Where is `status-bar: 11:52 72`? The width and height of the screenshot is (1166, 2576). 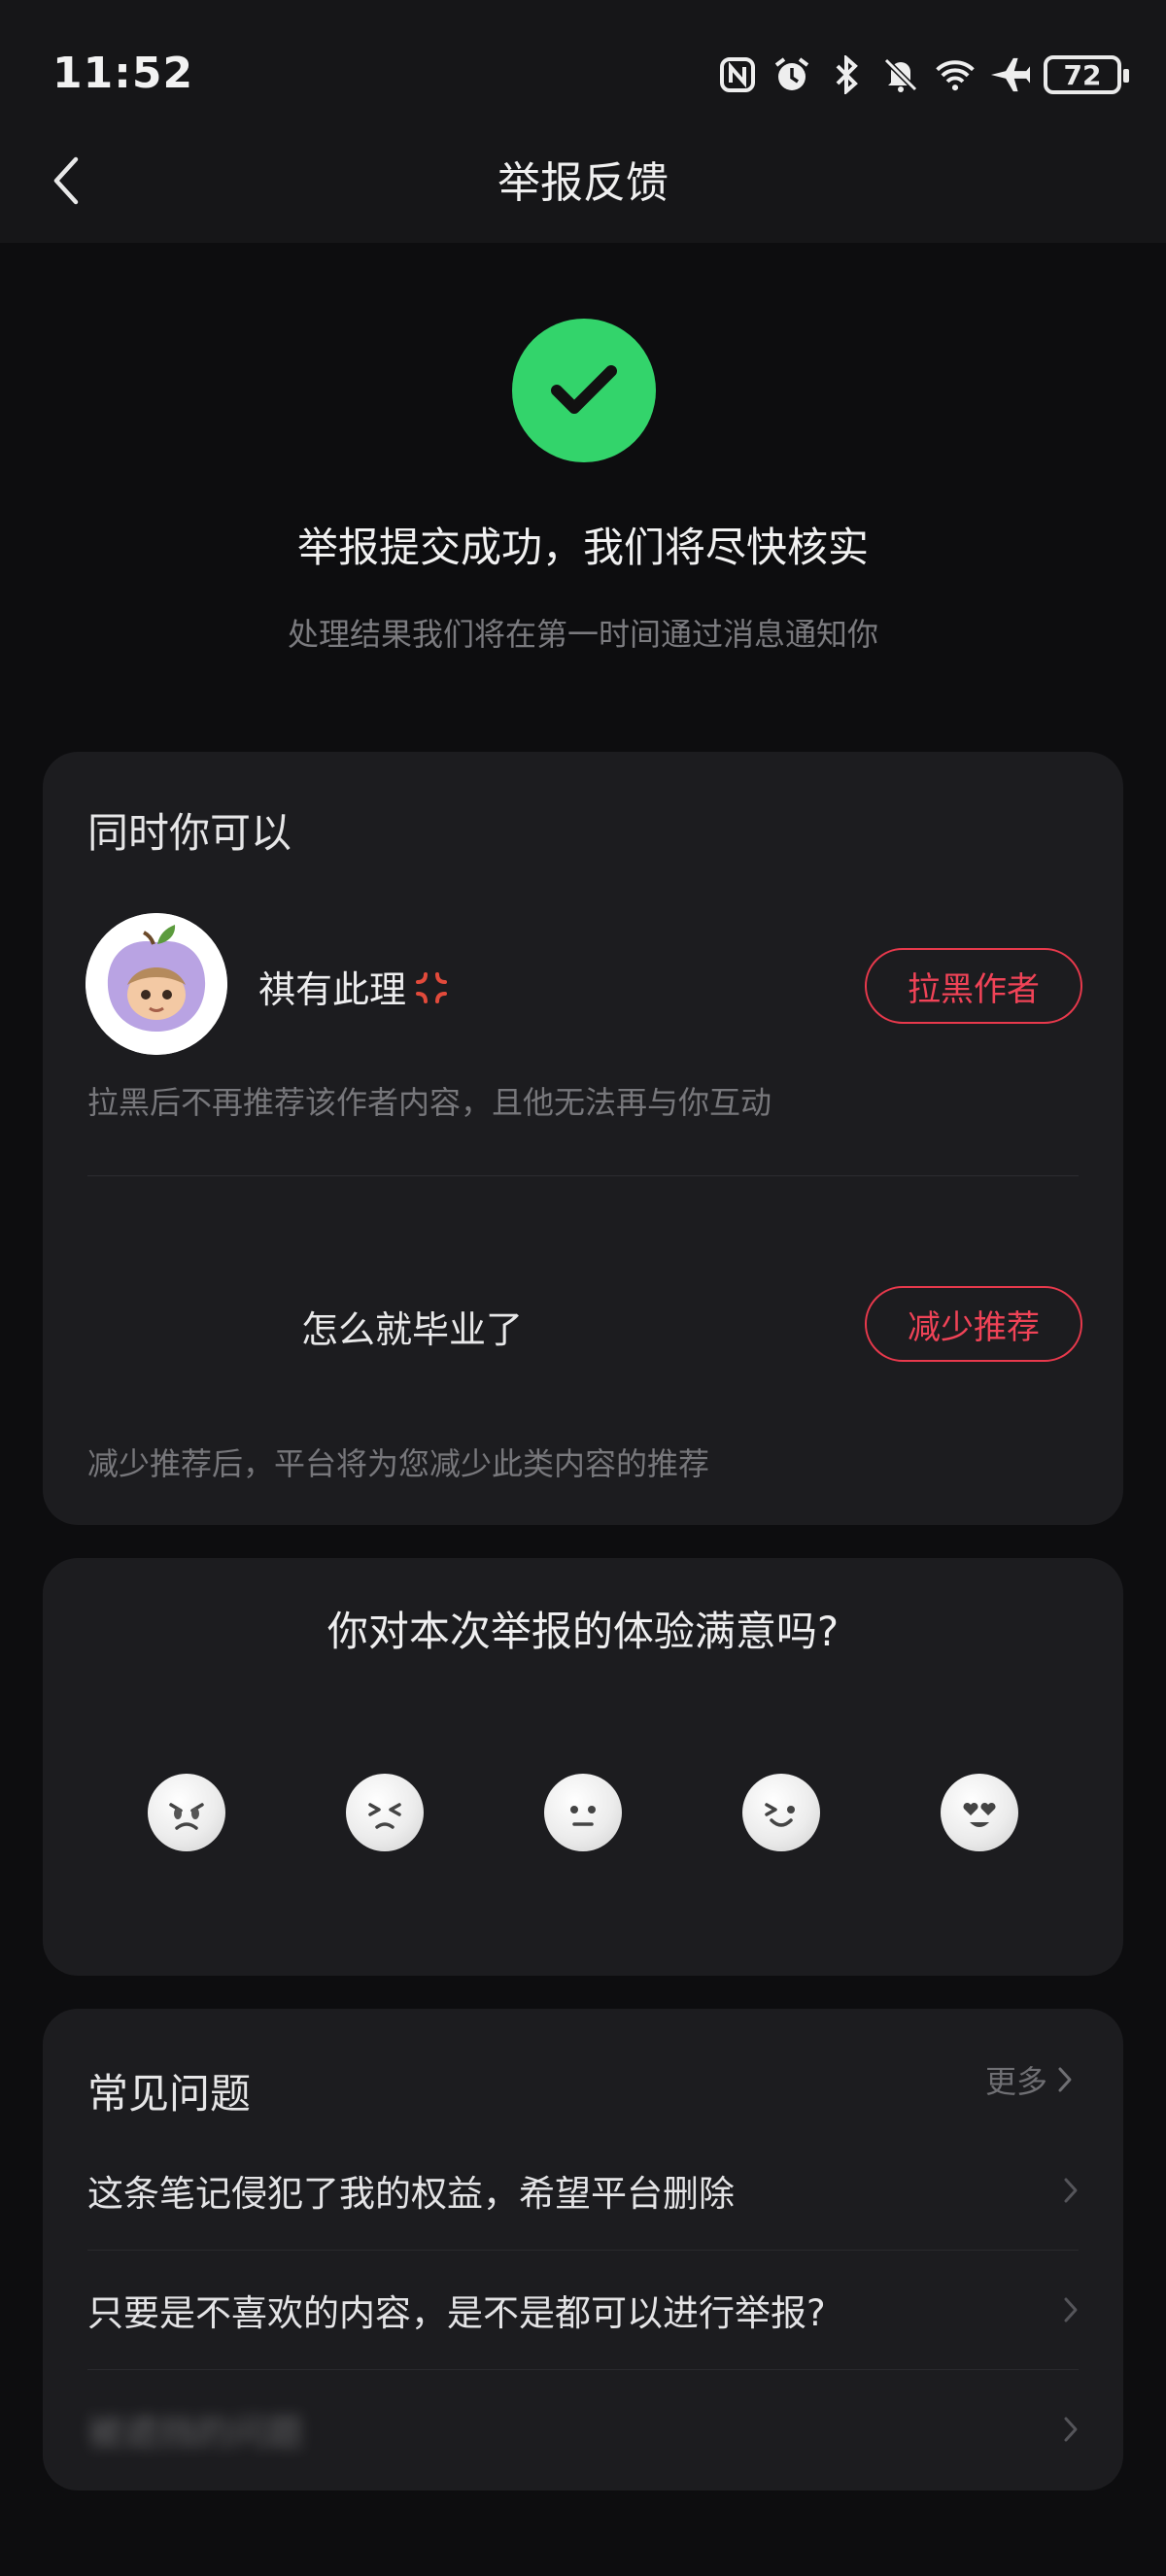 status-bar: 11:52 72 is located at coordinates (583, 73).